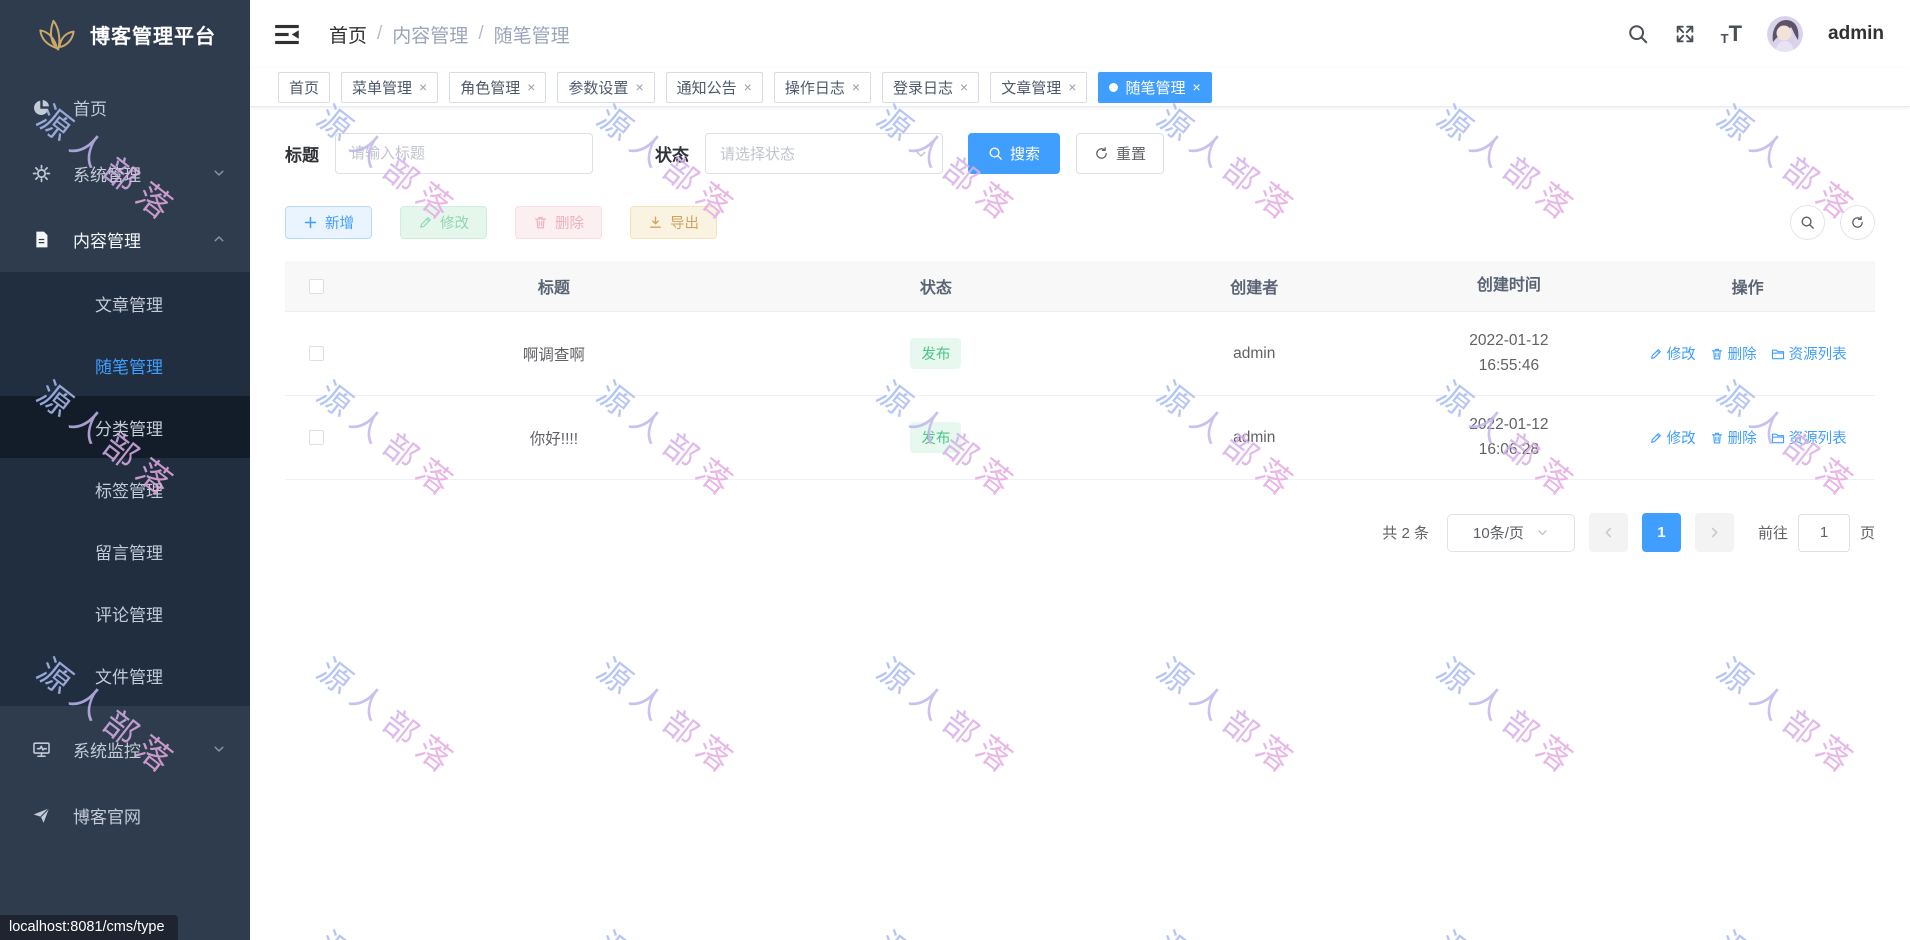  I want to click on sidebar-subitem: 留言管理, so click(125, 551).